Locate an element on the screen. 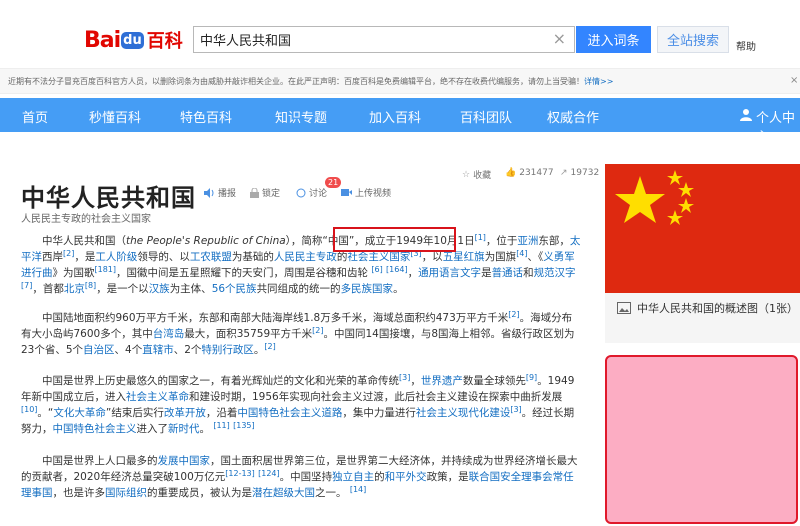 The image size is (800, 526). big-star is located at coordinates (640, 199).